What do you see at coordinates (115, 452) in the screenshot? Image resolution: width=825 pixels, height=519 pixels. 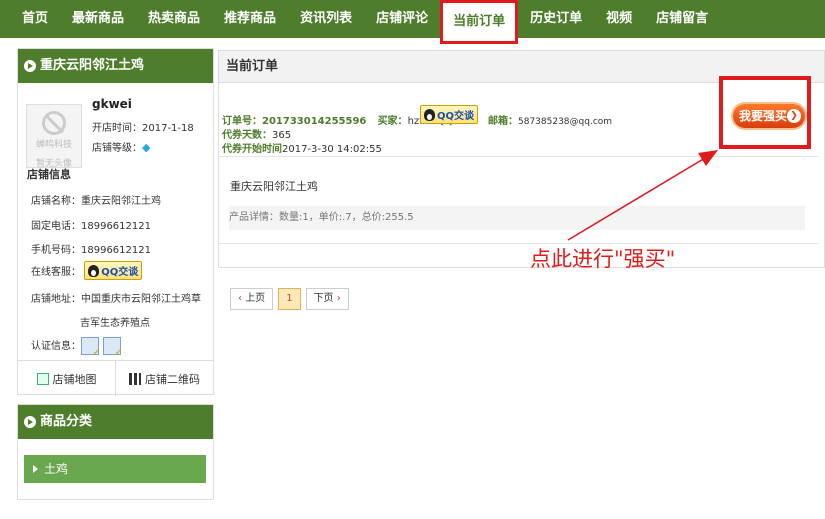 I see `category-panel: 商品分类 土鸡` at bounding box center [115, 452].